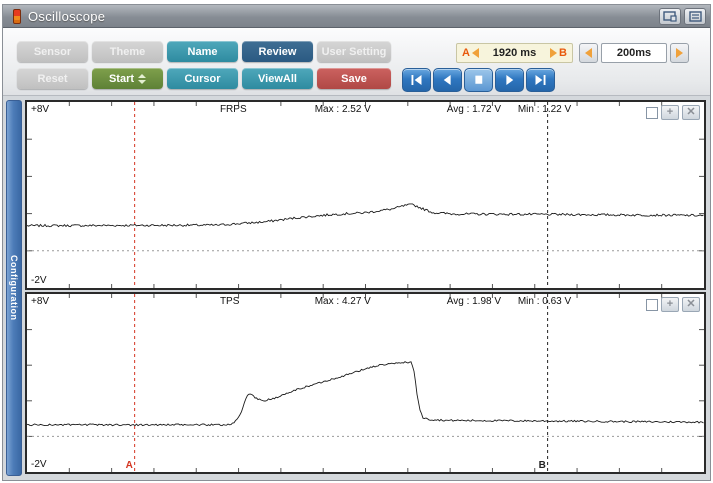 Image resolution: width=713 pixels, height=483 pixels. I want to click on window-layout-button, so click(670, 16).